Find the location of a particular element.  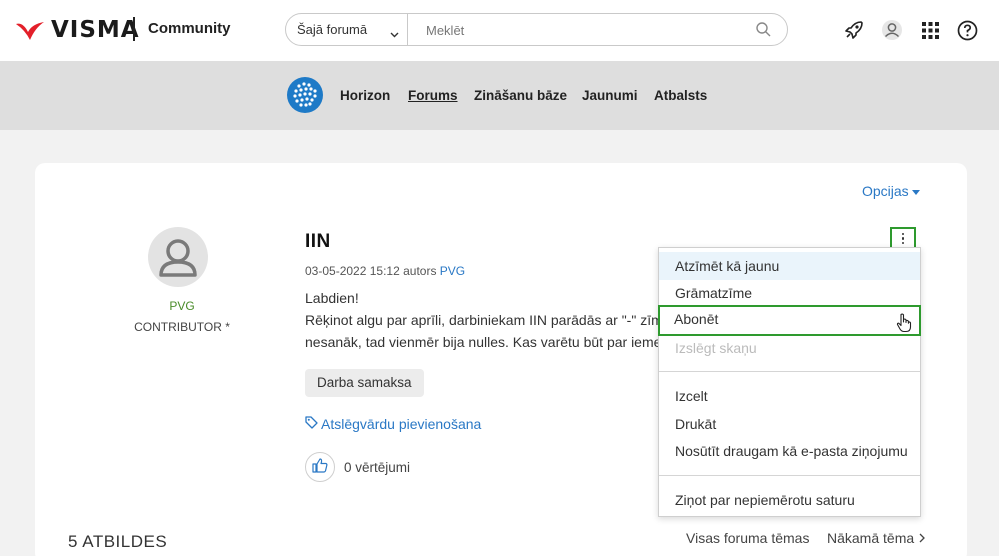

menu-item-bookmark: Grāmatzīme is located at coordinates (789, 293).